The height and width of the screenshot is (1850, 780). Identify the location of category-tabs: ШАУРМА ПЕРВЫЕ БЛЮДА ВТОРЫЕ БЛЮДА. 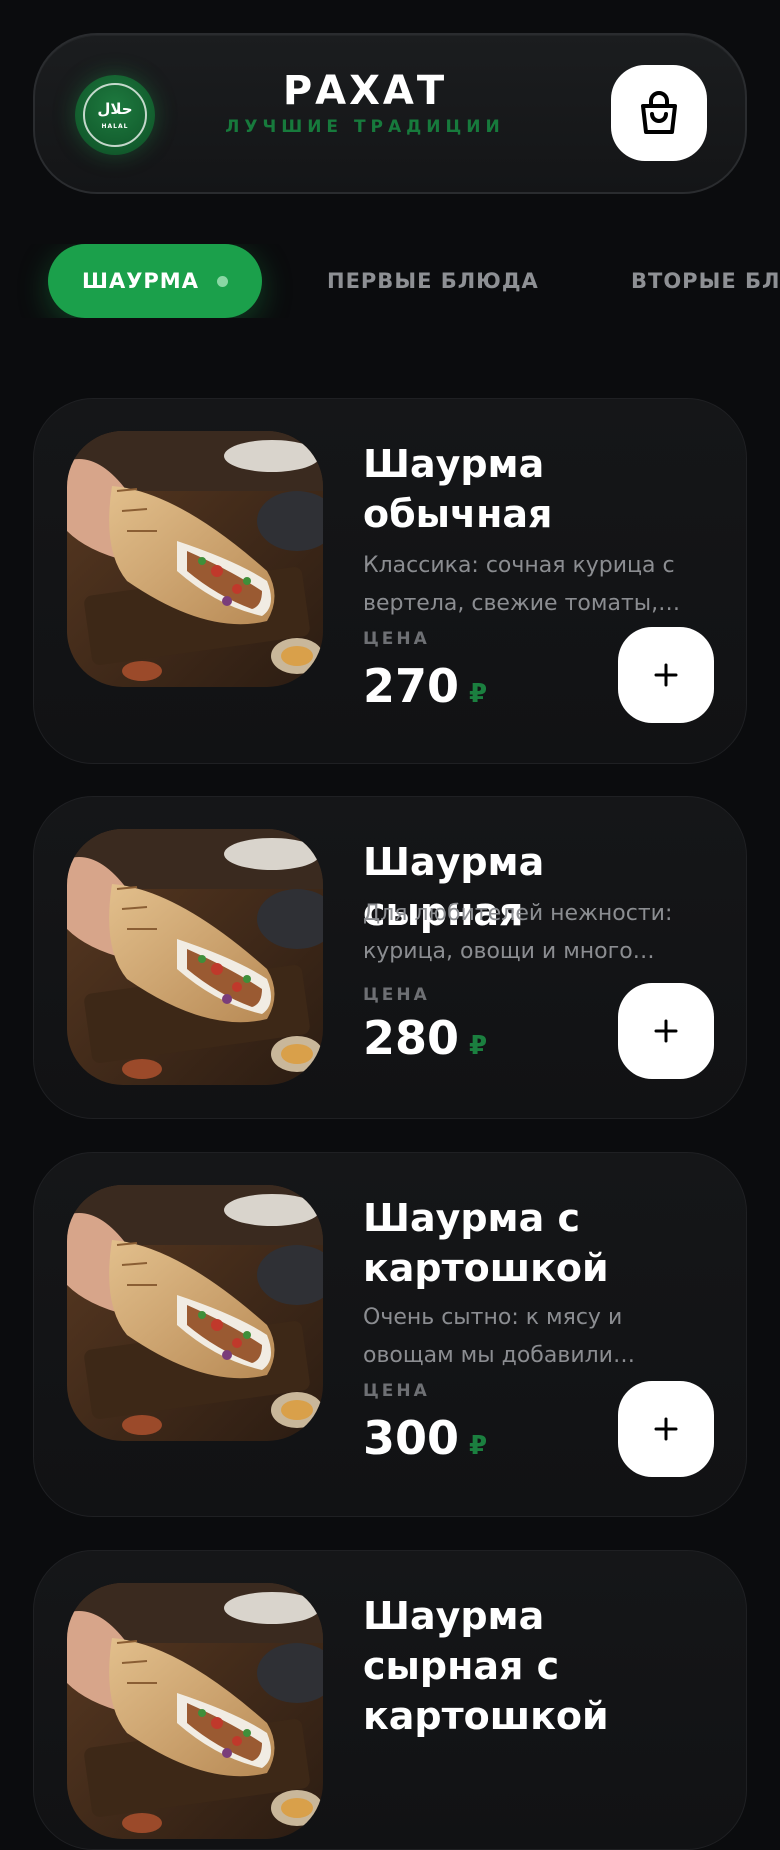
(390, 281).